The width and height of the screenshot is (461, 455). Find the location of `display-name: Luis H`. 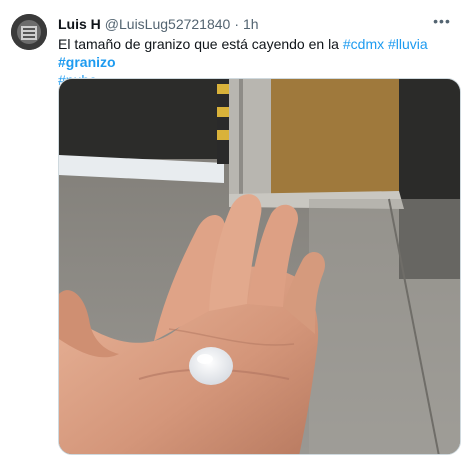

display-name: Luis H is located at coordinates (79, 24).